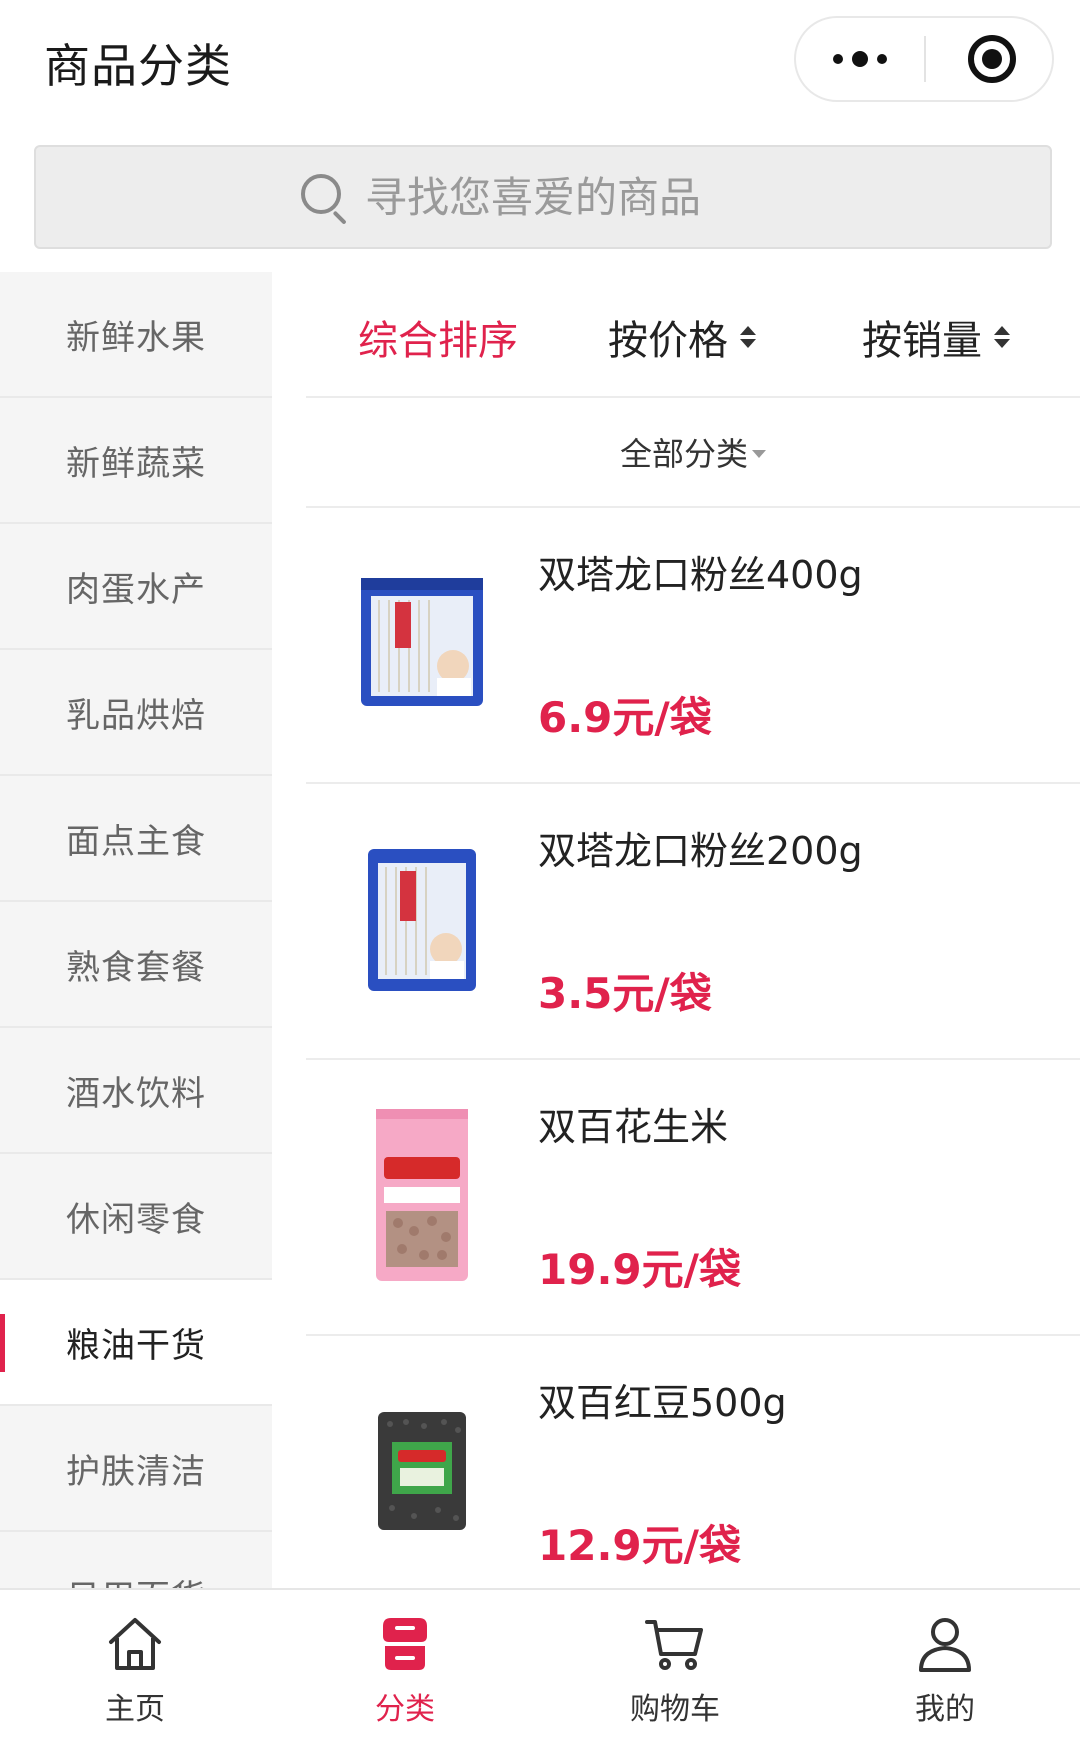 The image size is (1080, 1740). I want to click on sort-comprehensive-label: 综合排序, so click(438, 341).